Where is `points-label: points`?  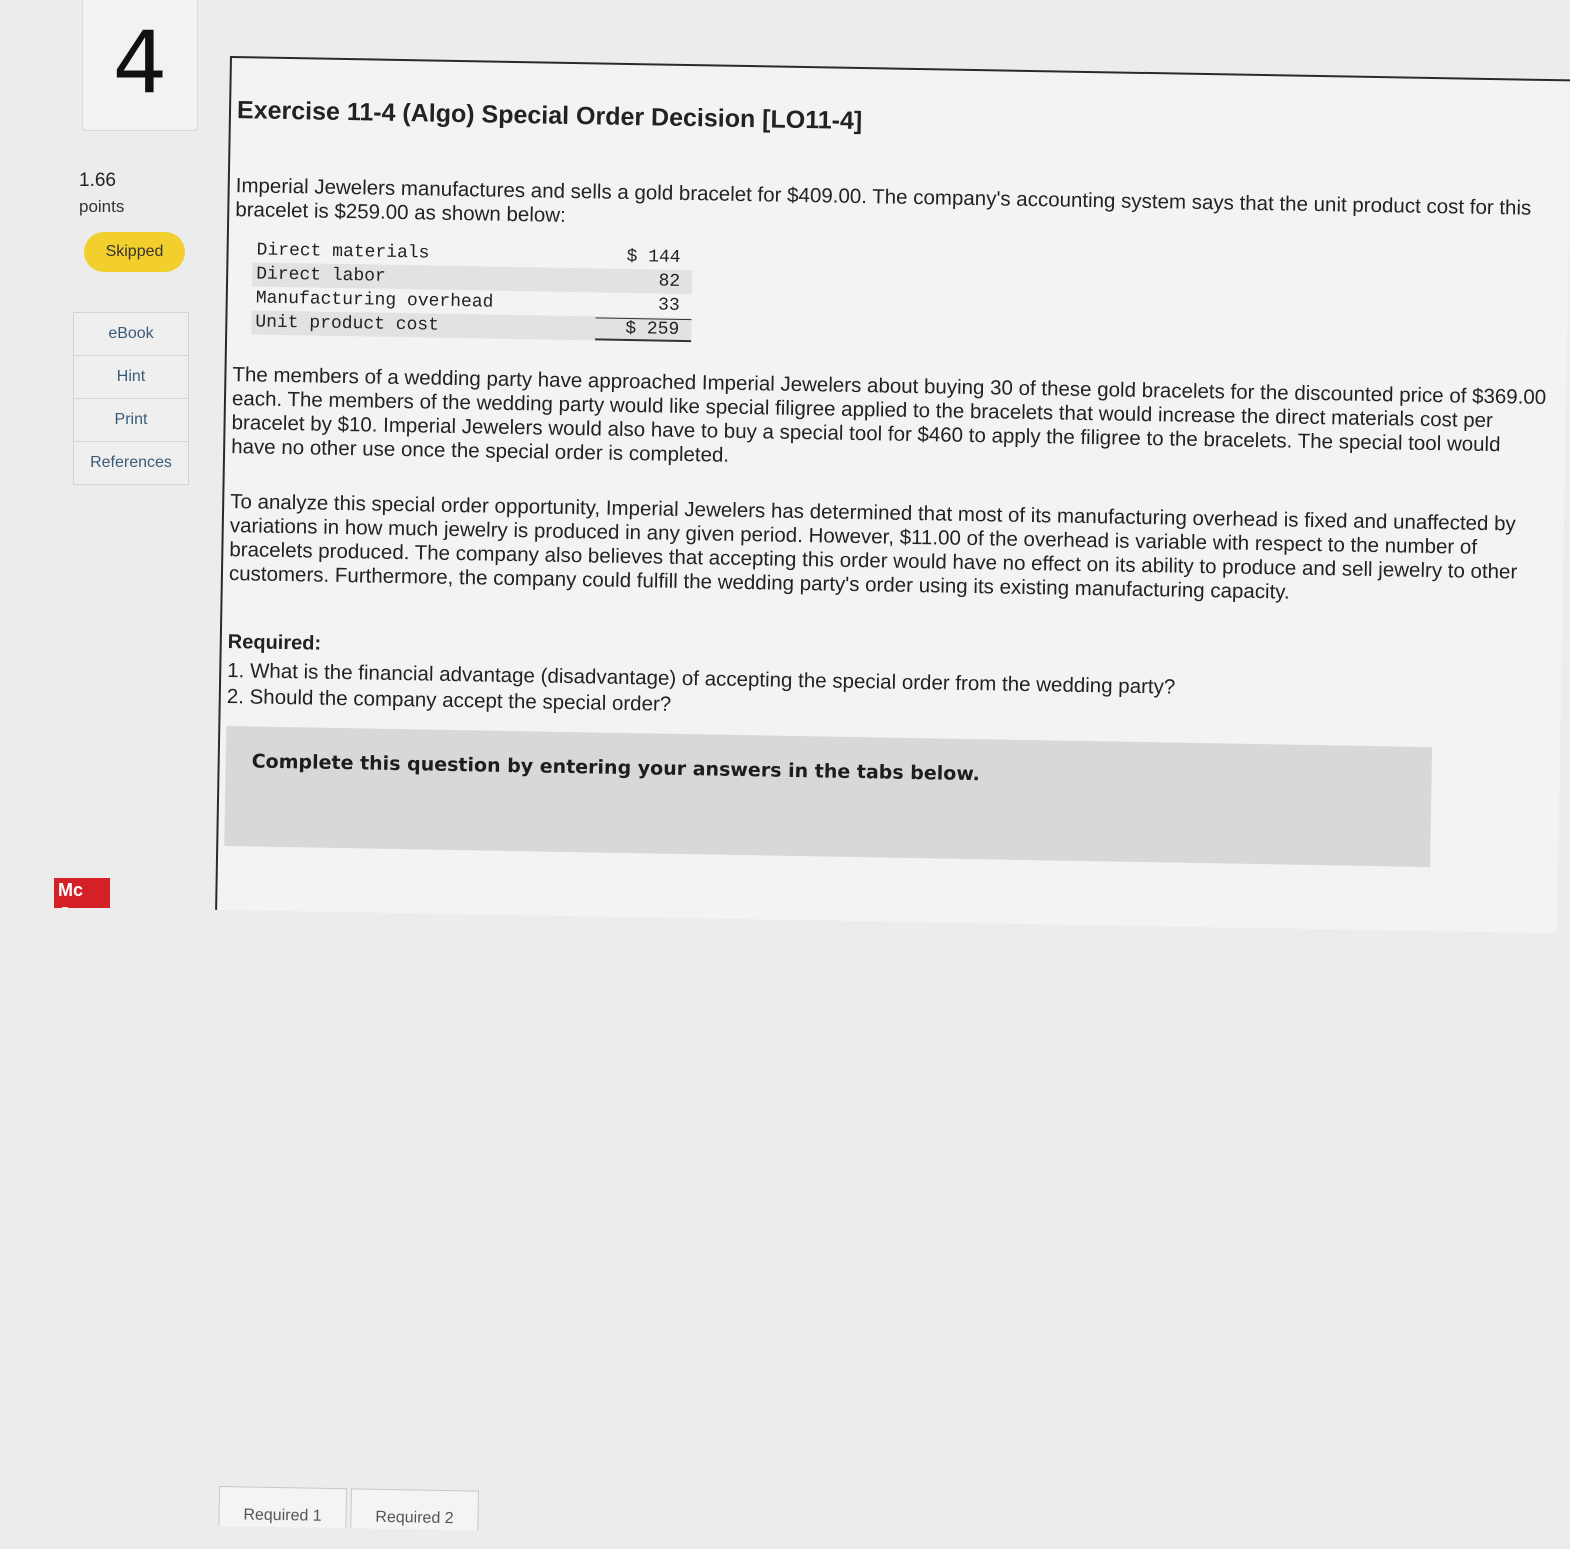
points-label: points is located at coordinates (102, 206).